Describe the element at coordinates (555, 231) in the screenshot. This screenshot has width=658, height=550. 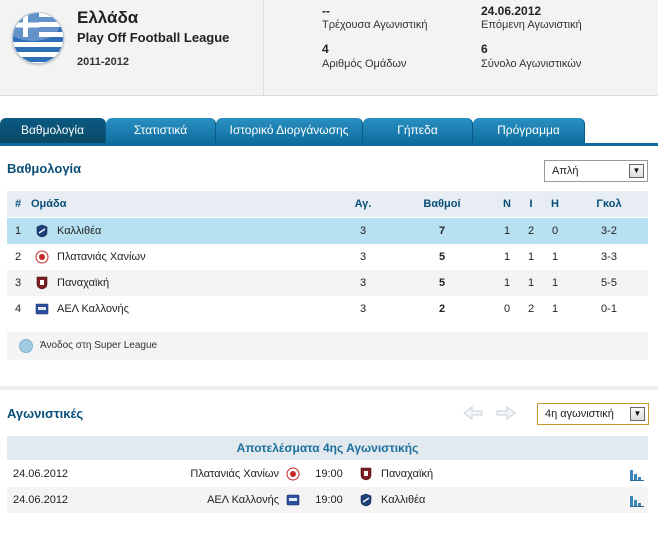
I see `row-losses: 0` at that location.